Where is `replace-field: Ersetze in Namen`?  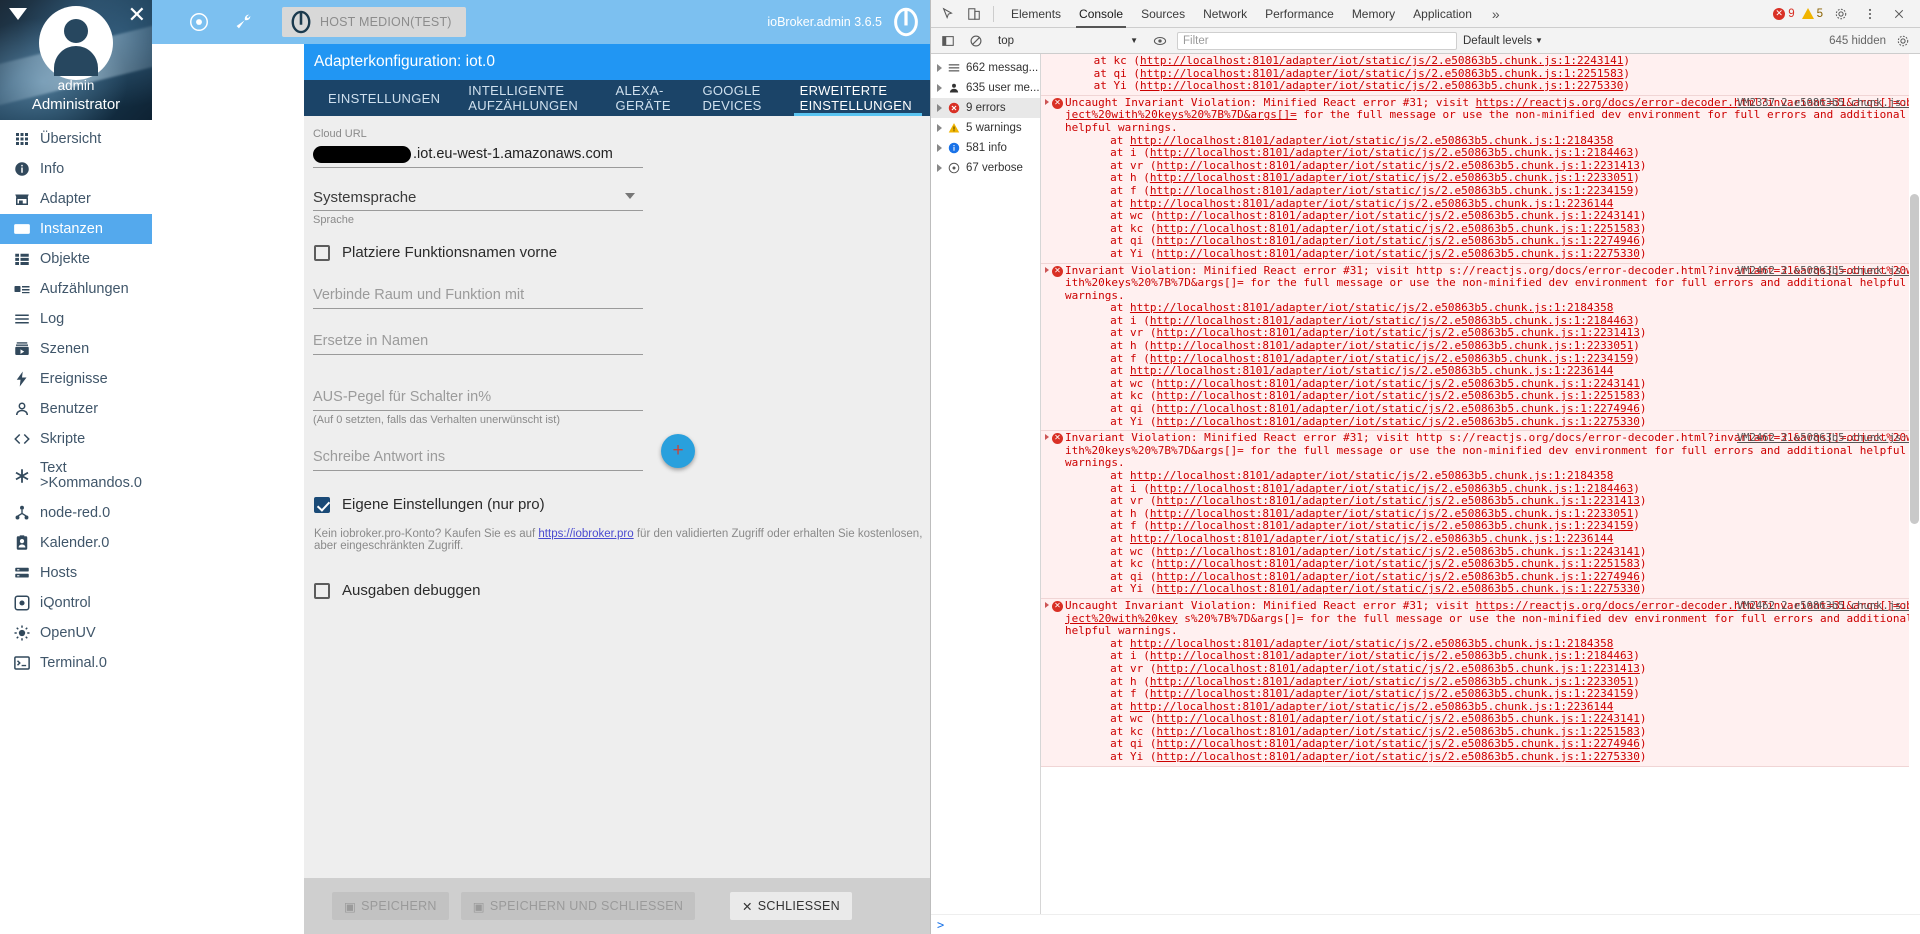
replace-field: Ersetze in Namen is located at coordinates (478, 341).